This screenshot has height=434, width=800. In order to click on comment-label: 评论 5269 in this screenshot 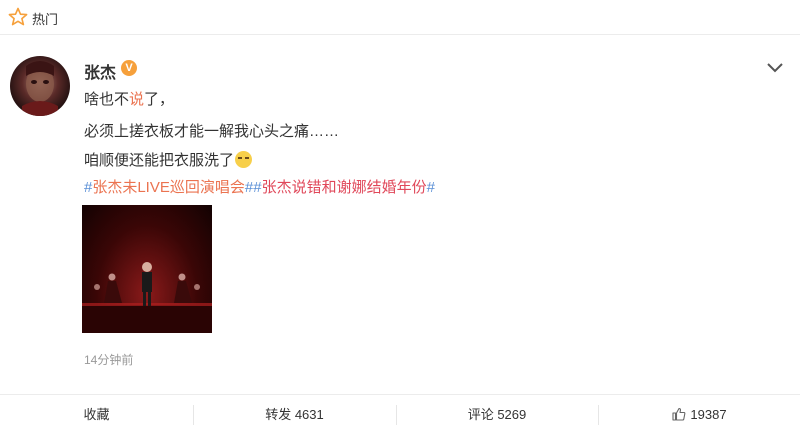, I will do `click(497, 414)`.